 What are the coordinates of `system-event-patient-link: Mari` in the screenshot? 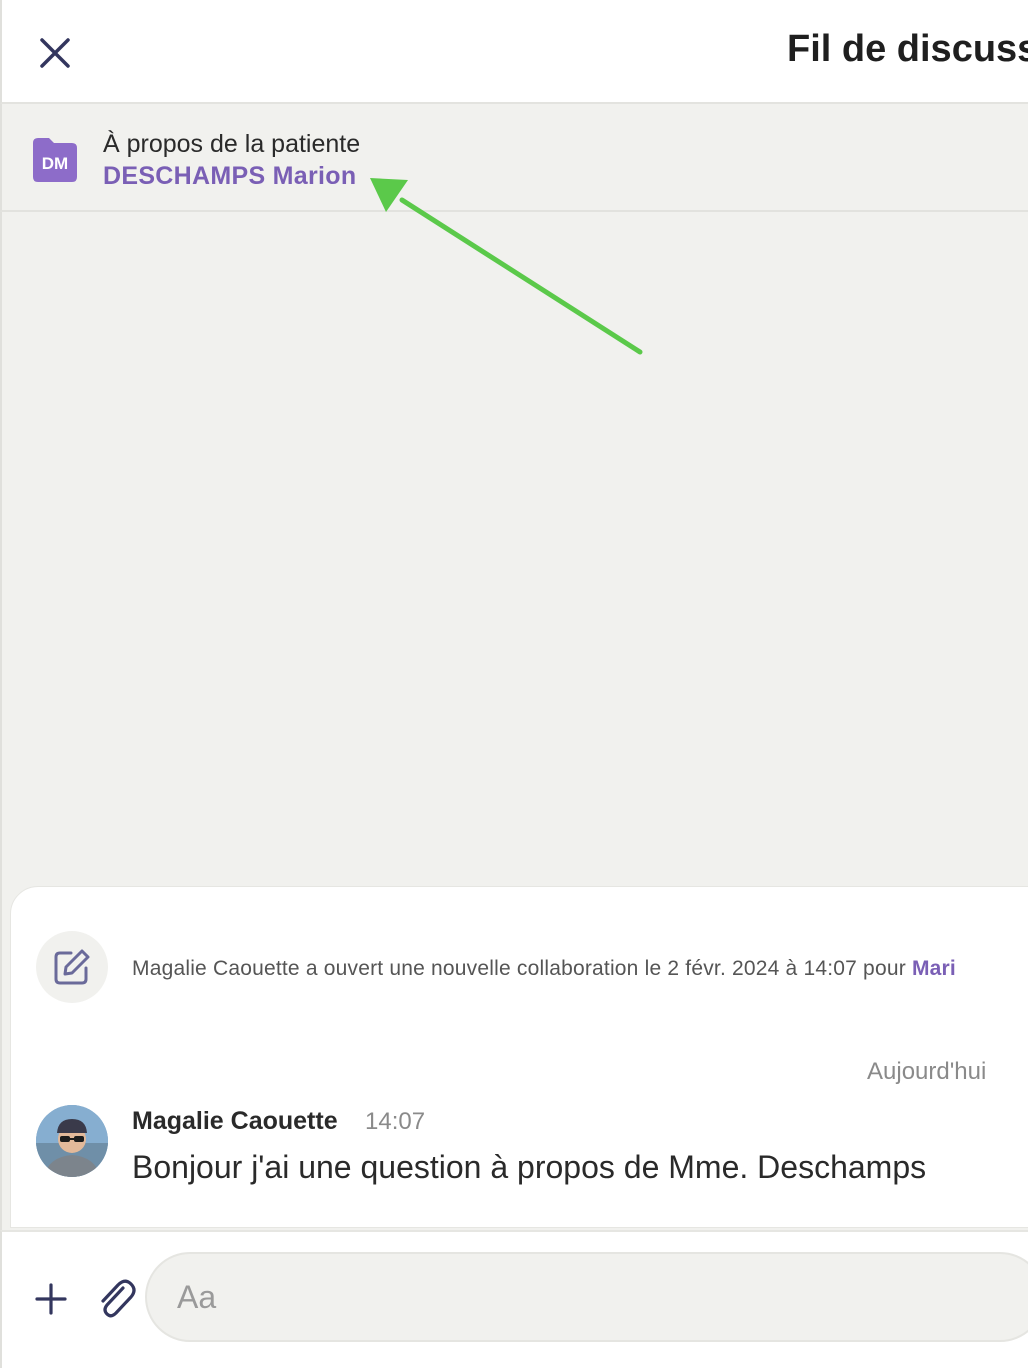 It's located at (934, 968).